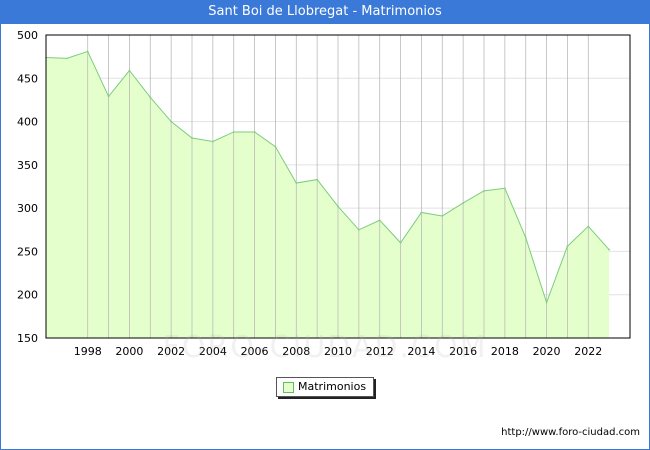 The image size is (650, 450). Describe the element at coordinates (570, 432) in the screenshot. I see `source-url: http://www.foro-ciudad.com` at that location.